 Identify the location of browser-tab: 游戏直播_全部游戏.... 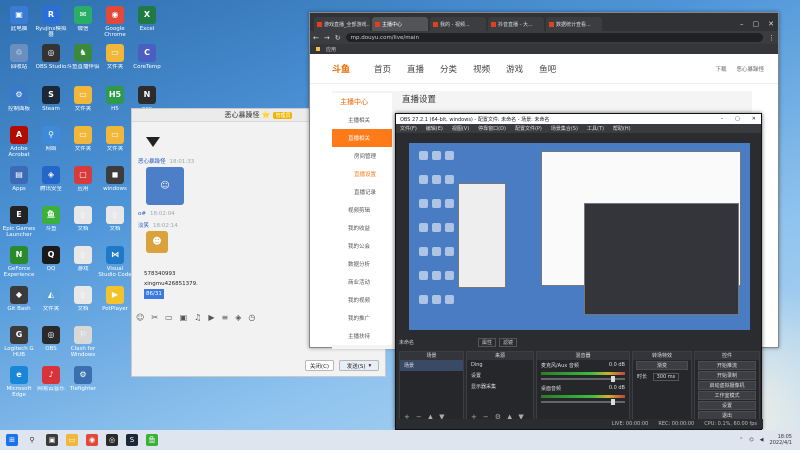
(342, 24).